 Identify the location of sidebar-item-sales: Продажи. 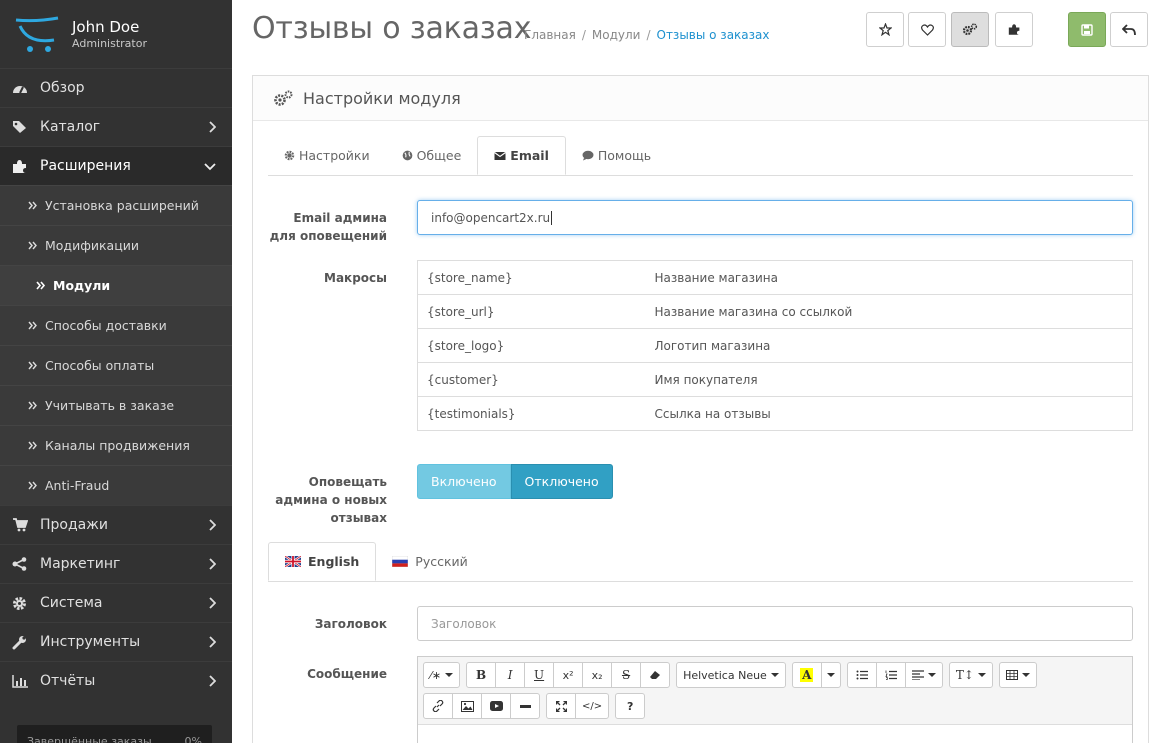
(116, 524).